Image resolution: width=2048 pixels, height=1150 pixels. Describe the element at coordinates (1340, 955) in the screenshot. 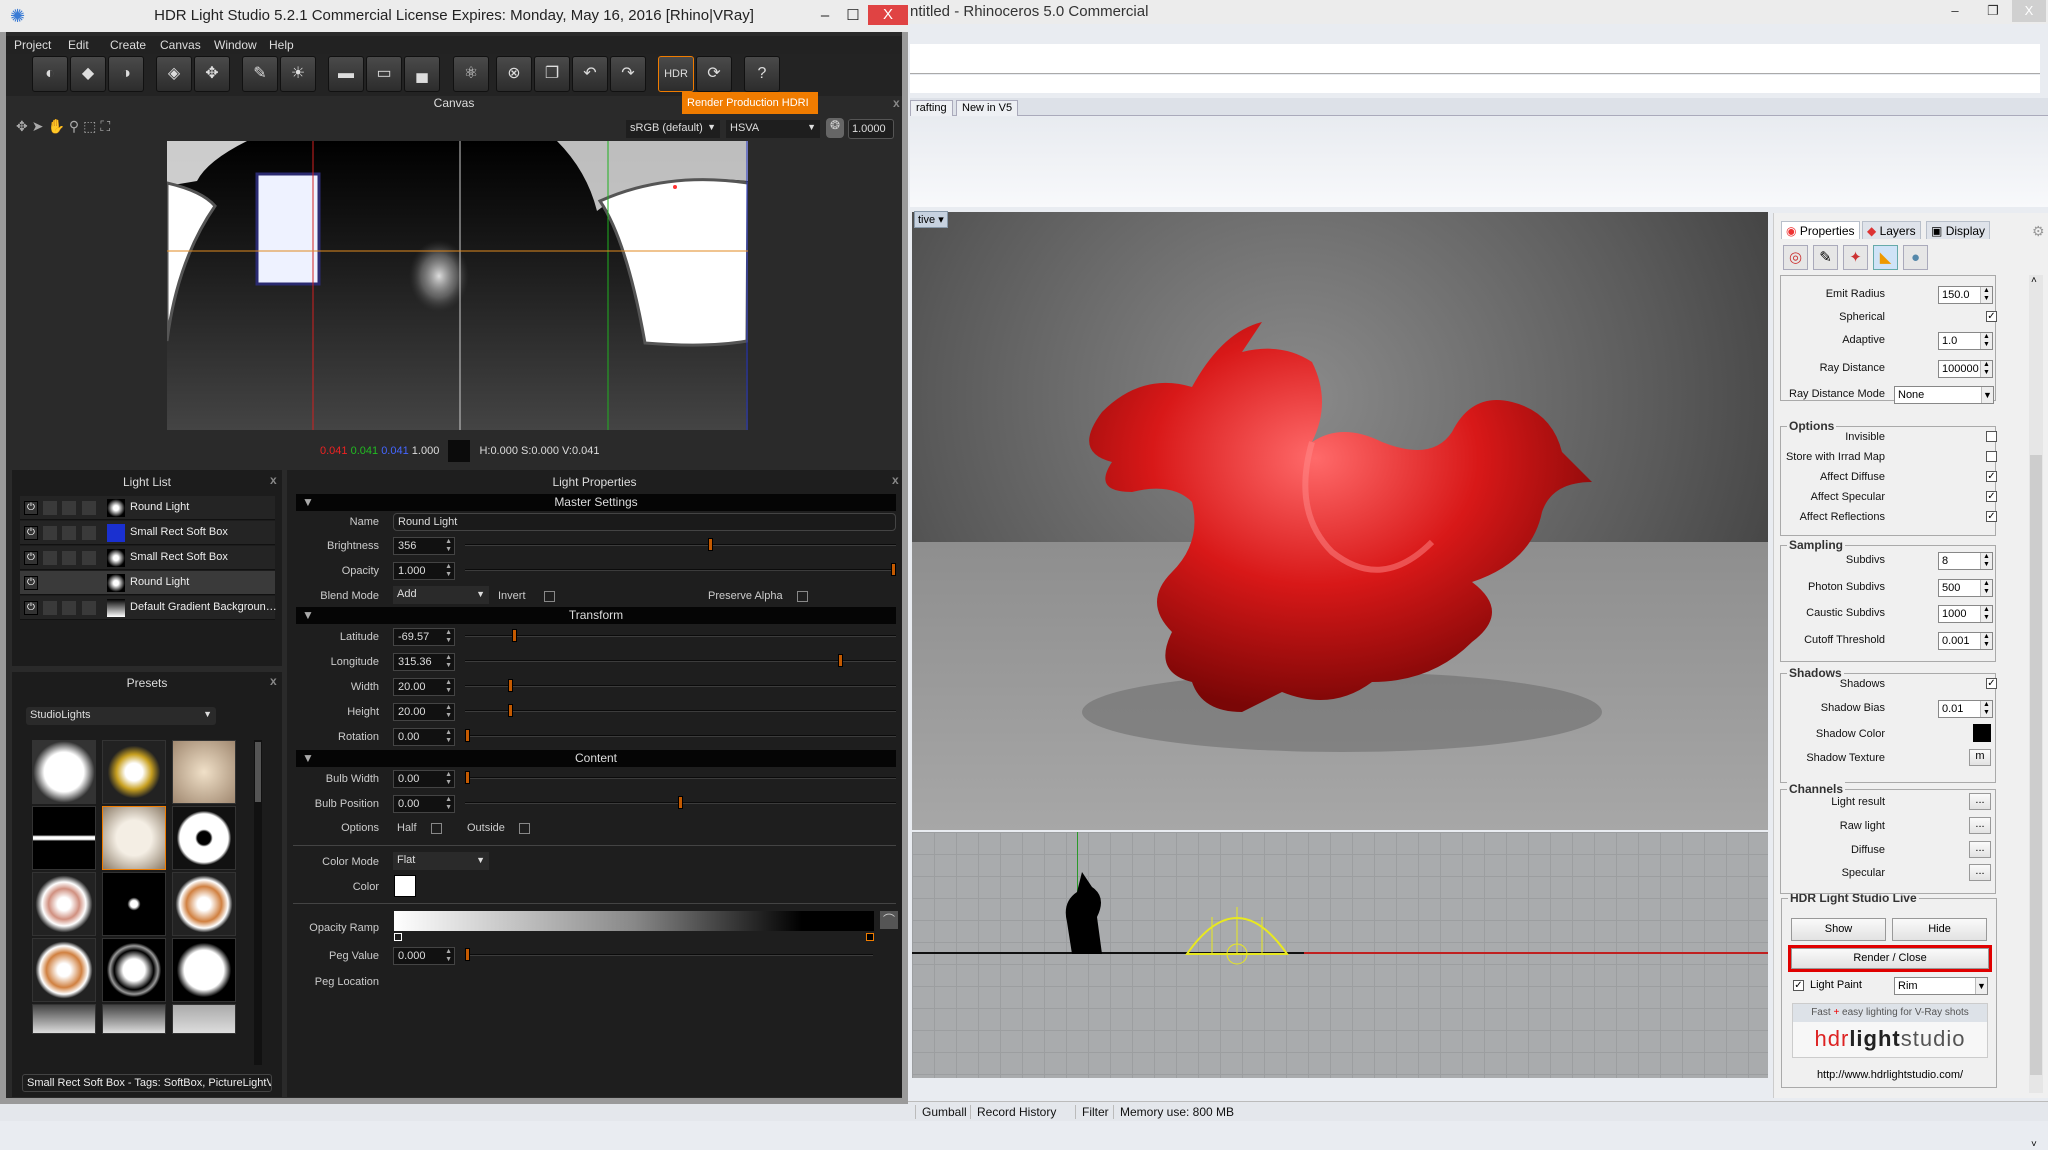

I see `front-viewport` at that location.